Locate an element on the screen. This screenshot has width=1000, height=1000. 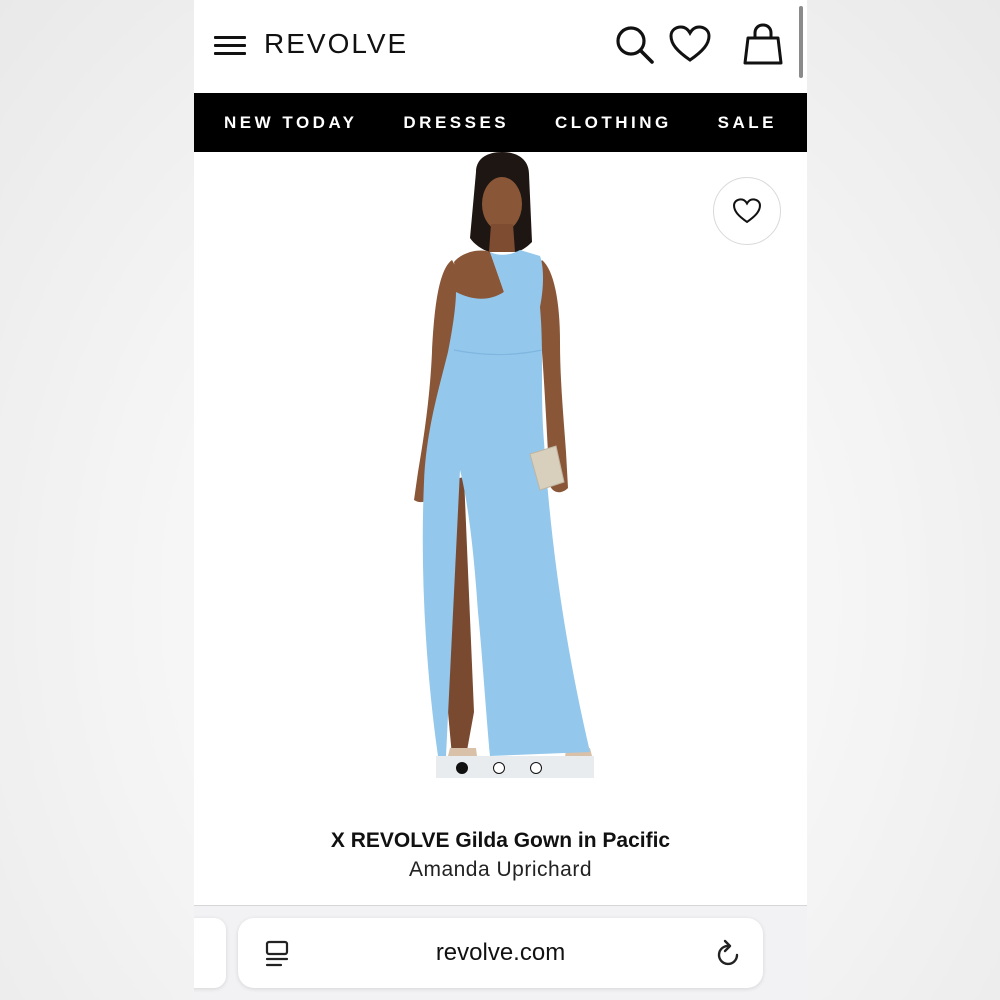
carousel-dots is located at coordinates (499, 768).